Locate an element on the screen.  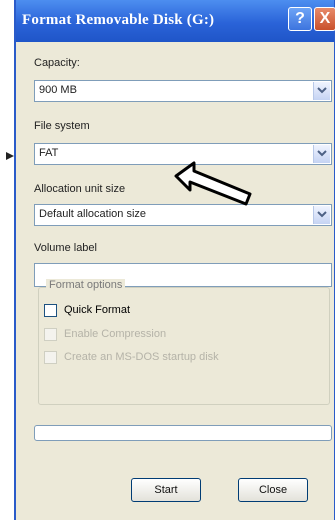
file-system-label: File system is located at coordinates (62, 126).